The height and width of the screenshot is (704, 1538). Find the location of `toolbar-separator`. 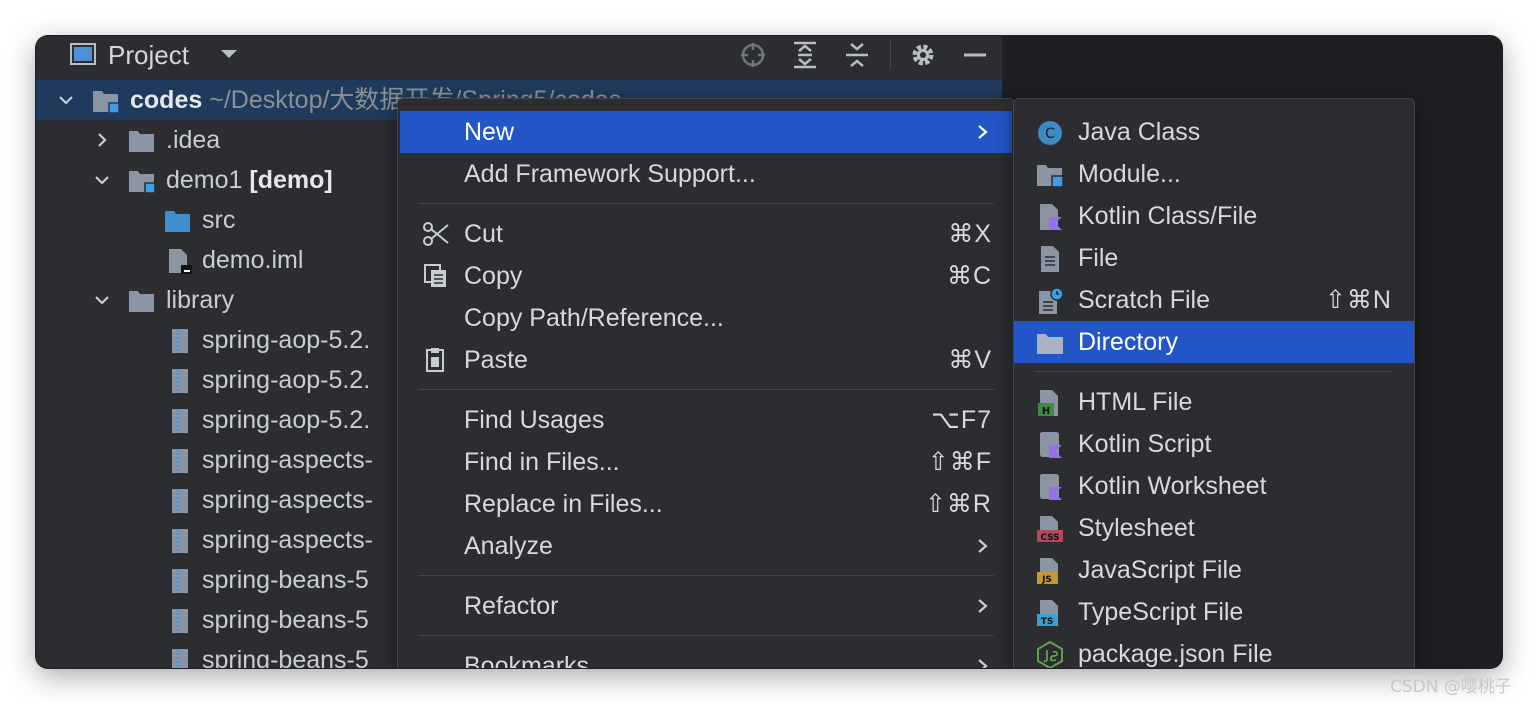

toolbar-separator is located at coordinates (890, 55).